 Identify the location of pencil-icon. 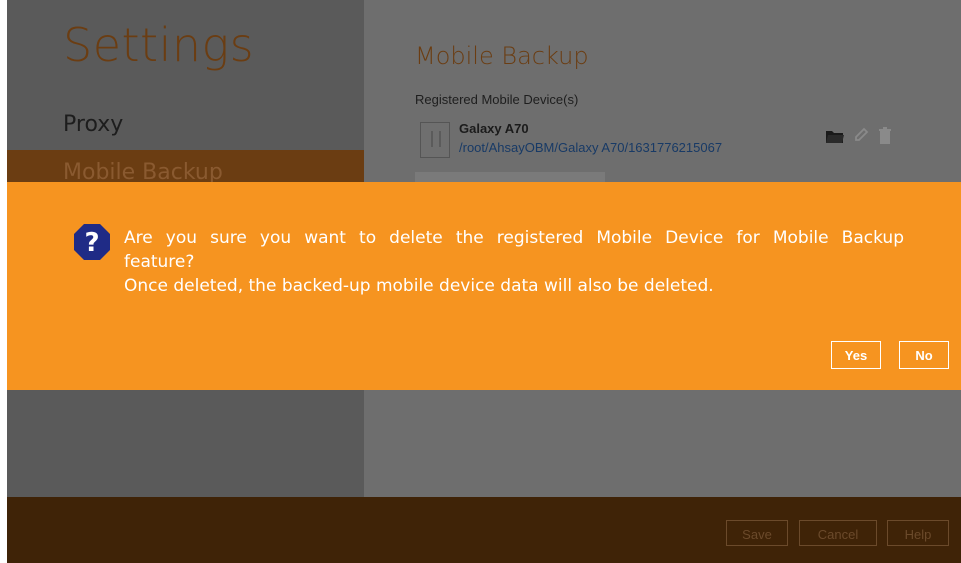
(861, 137).